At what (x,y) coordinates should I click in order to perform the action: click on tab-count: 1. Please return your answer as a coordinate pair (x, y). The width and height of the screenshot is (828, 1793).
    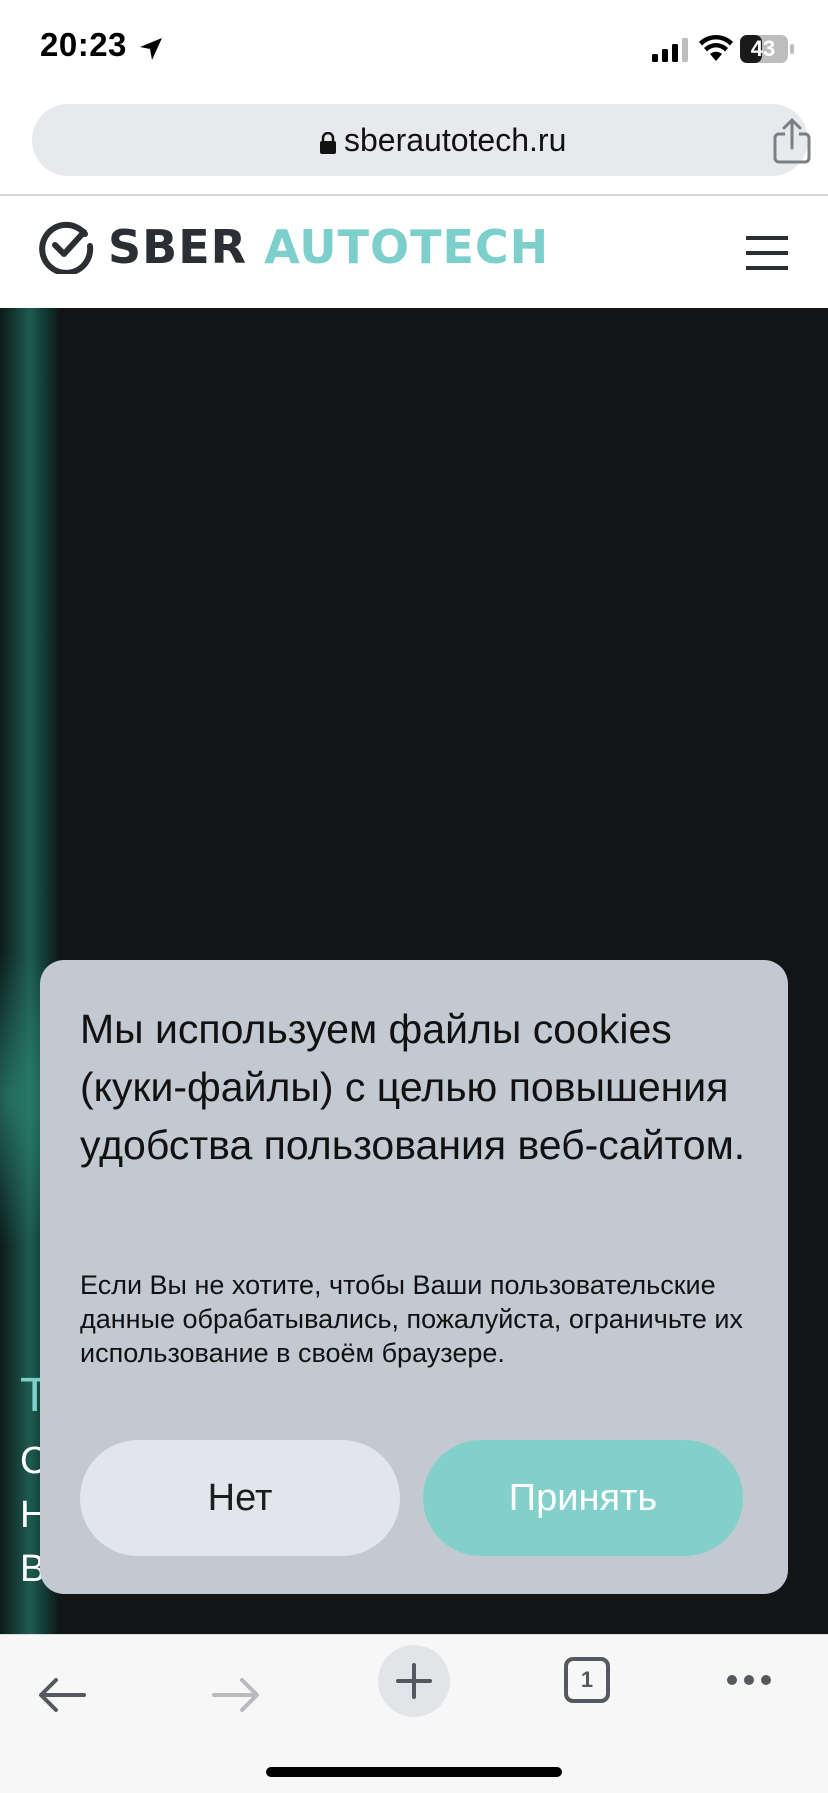
    Looking at the image, I should click on (587, 1679).